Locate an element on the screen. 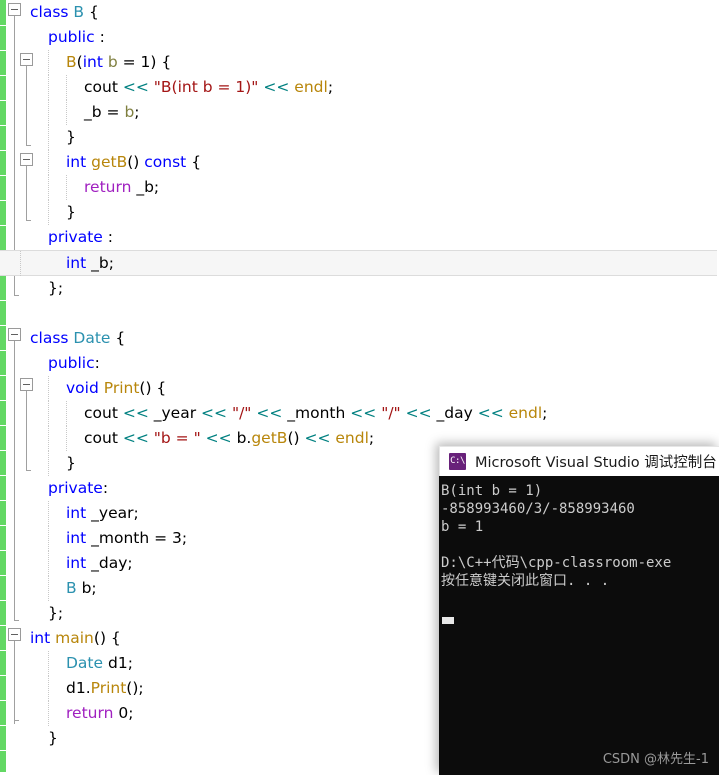 This screenshot has width=719, height=775. console-output-line: -858993460/3/-858993460 is located at coordinates (538, 509).